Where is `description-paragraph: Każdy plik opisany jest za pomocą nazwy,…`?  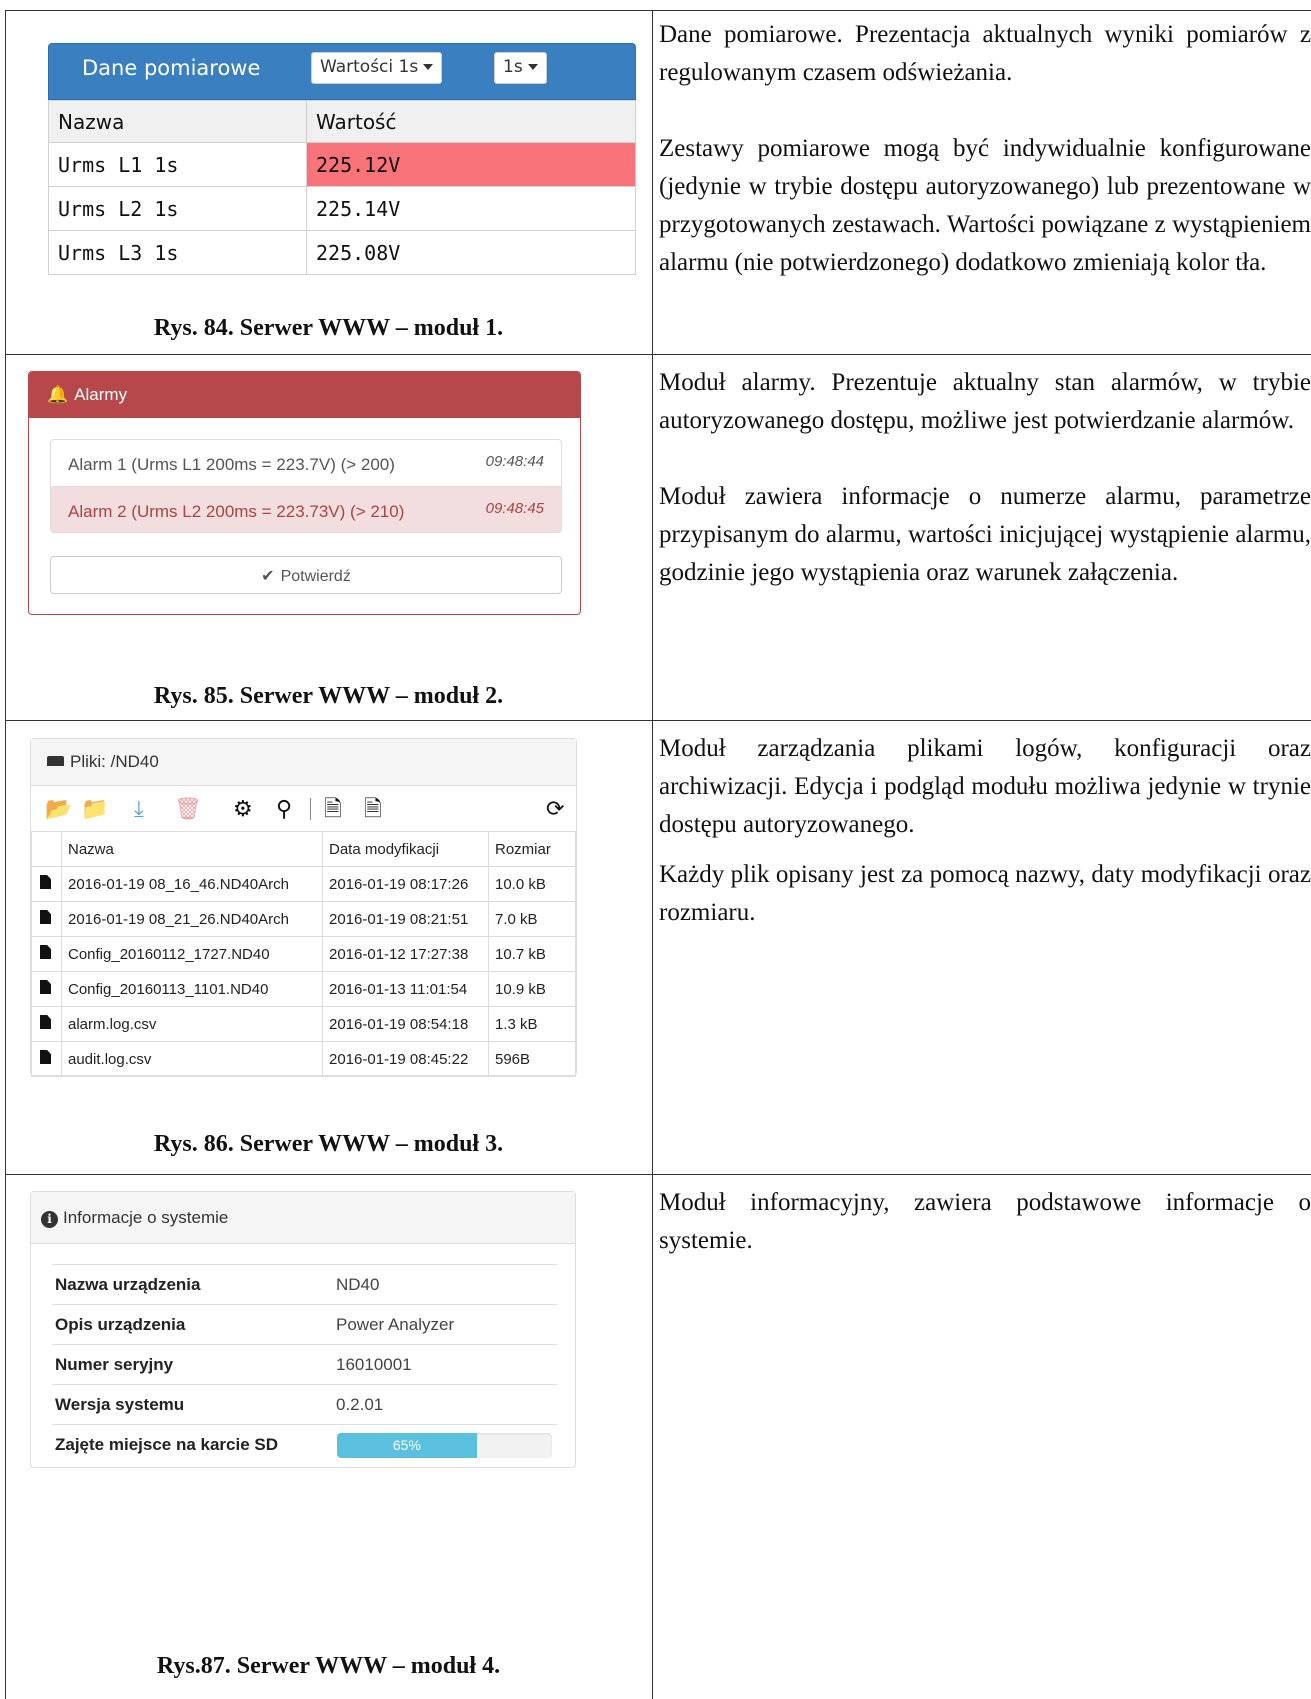 description-paragraph: Każdy plik opisany jest za pomocą nazwy,… is located at coordinates (985, 893).